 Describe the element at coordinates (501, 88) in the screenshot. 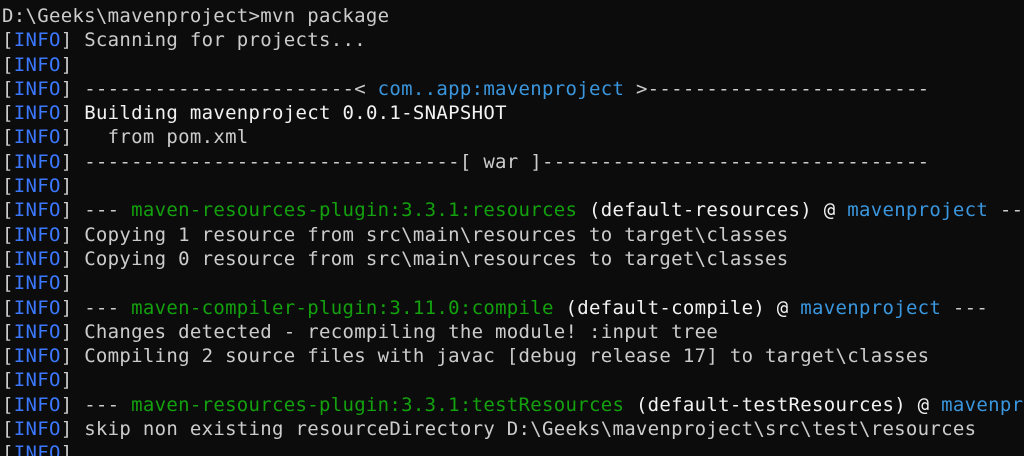

I see `project-name: com..app:mavenproject` at that location.